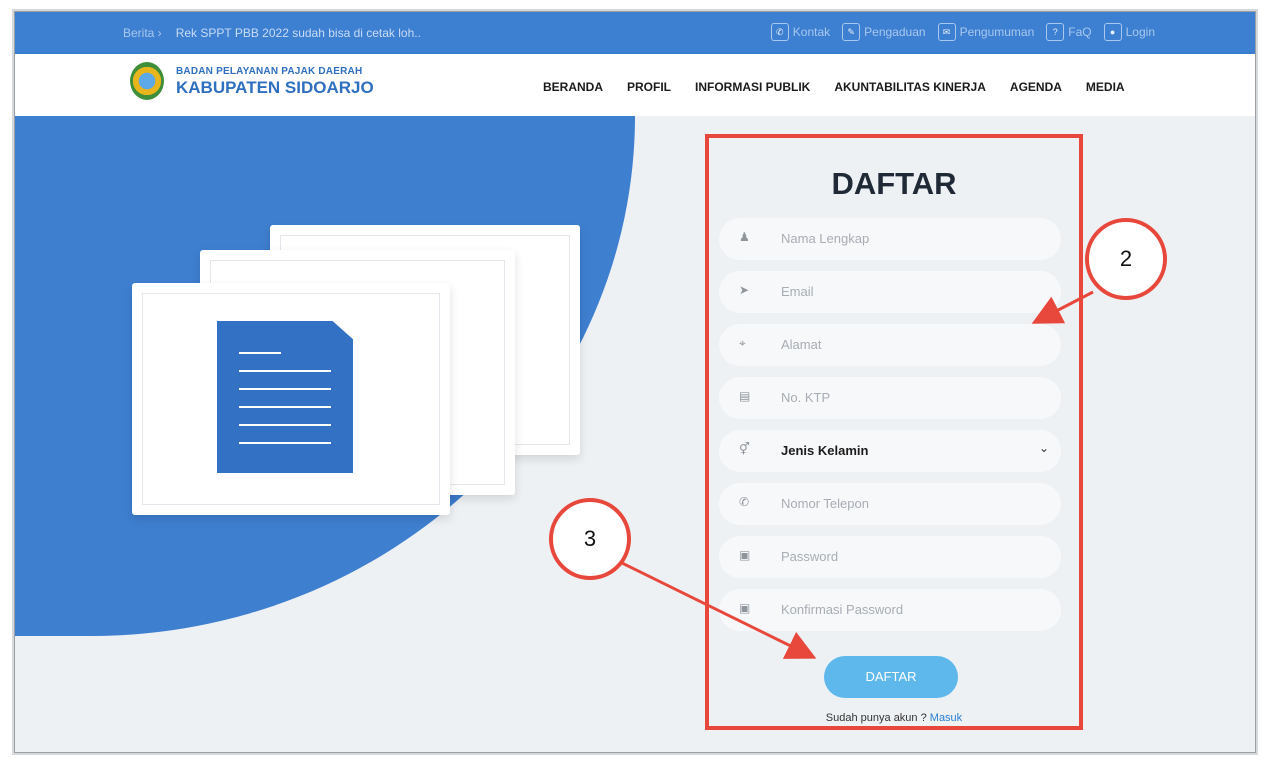 The width and height of the screenshot is (1268, 761). Describe the element at coordinates (718, 609) in the screenshot. I see `arrow-to-register-button` at that location.